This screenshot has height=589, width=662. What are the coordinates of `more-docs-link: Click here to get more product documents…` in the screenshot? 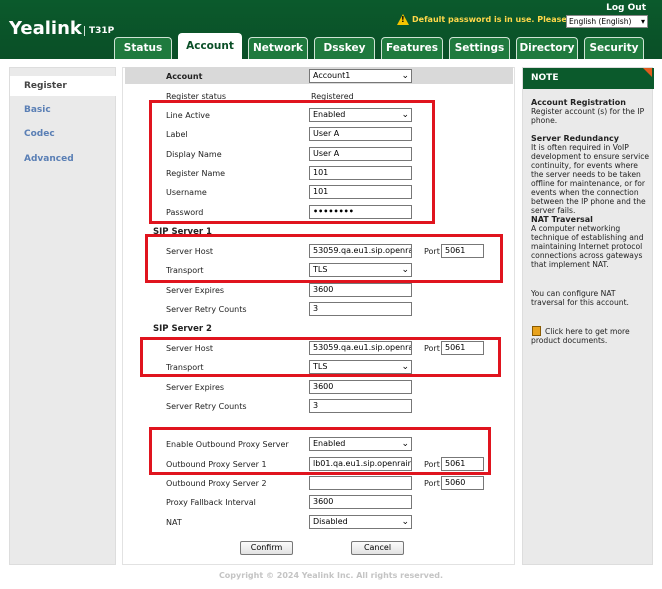 It's located at (591, 336).